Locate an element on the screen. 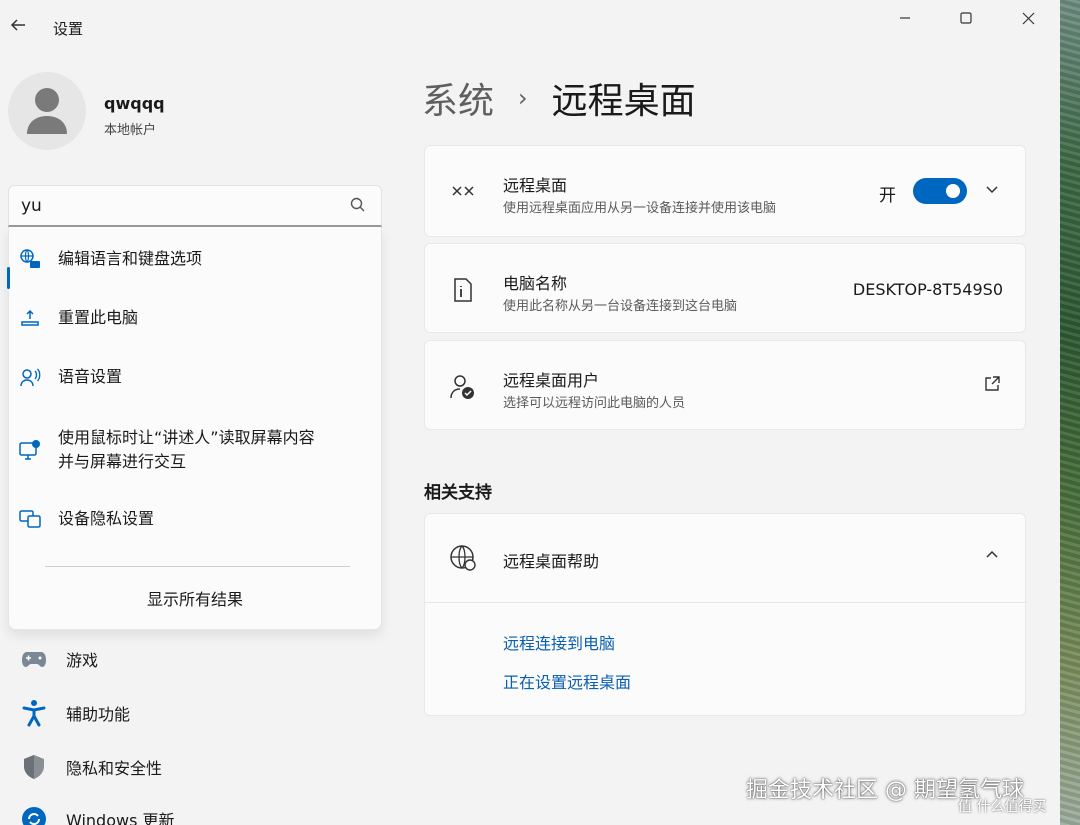 The width and height of the screenshot is (1080, 825). sidebar-item-accessibility: 辅助功能 is located at coordinates (75, 713).